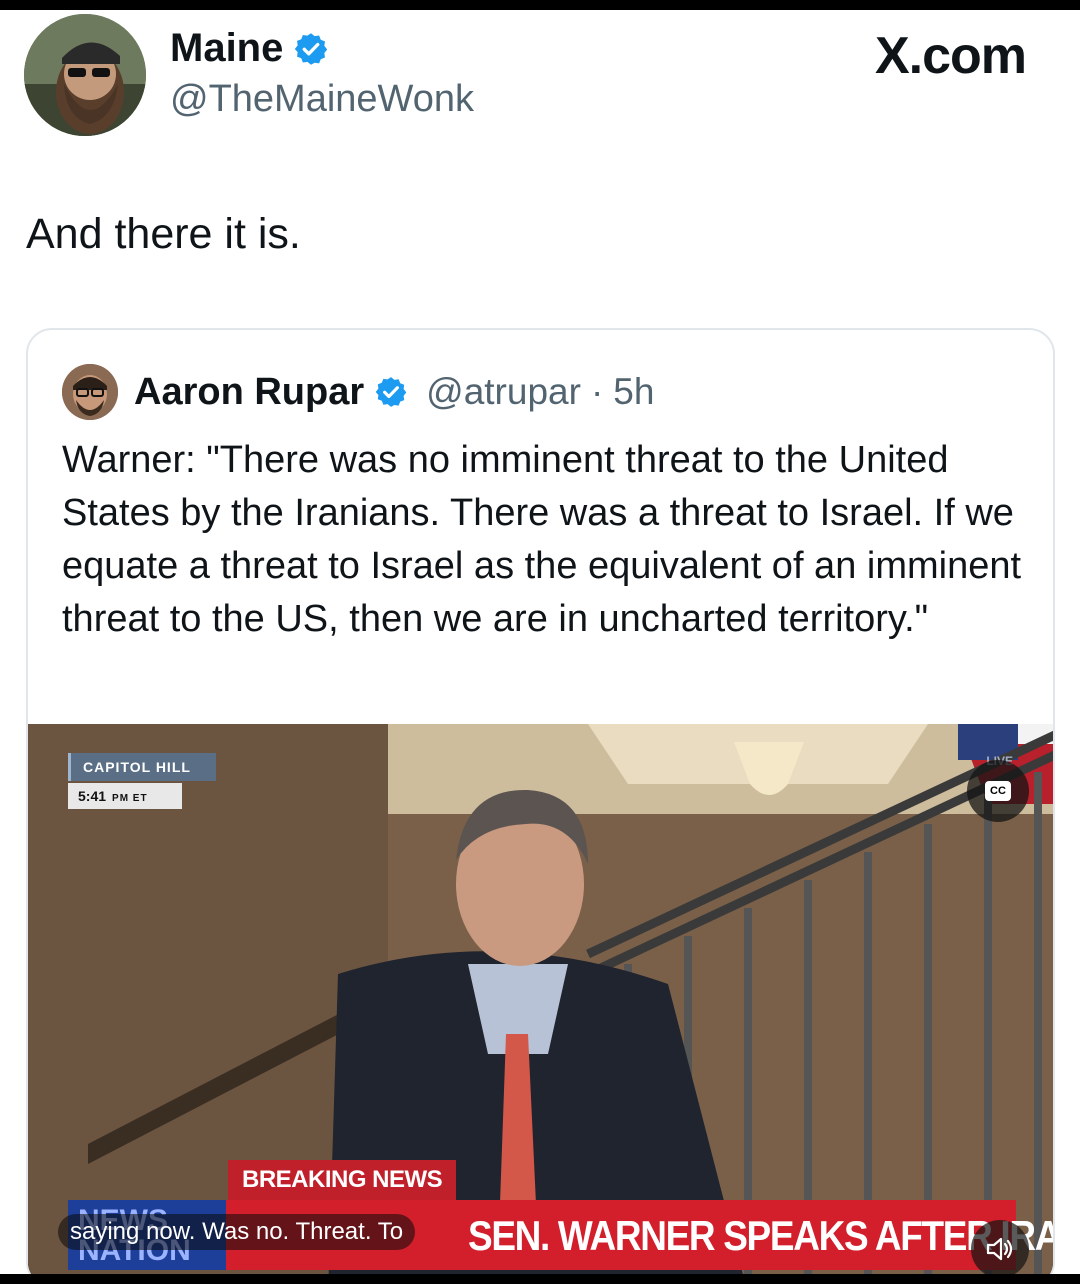  I want to click on location-chyron: CAPITOL HILL 5:41 PM ET, so click(142, 781).